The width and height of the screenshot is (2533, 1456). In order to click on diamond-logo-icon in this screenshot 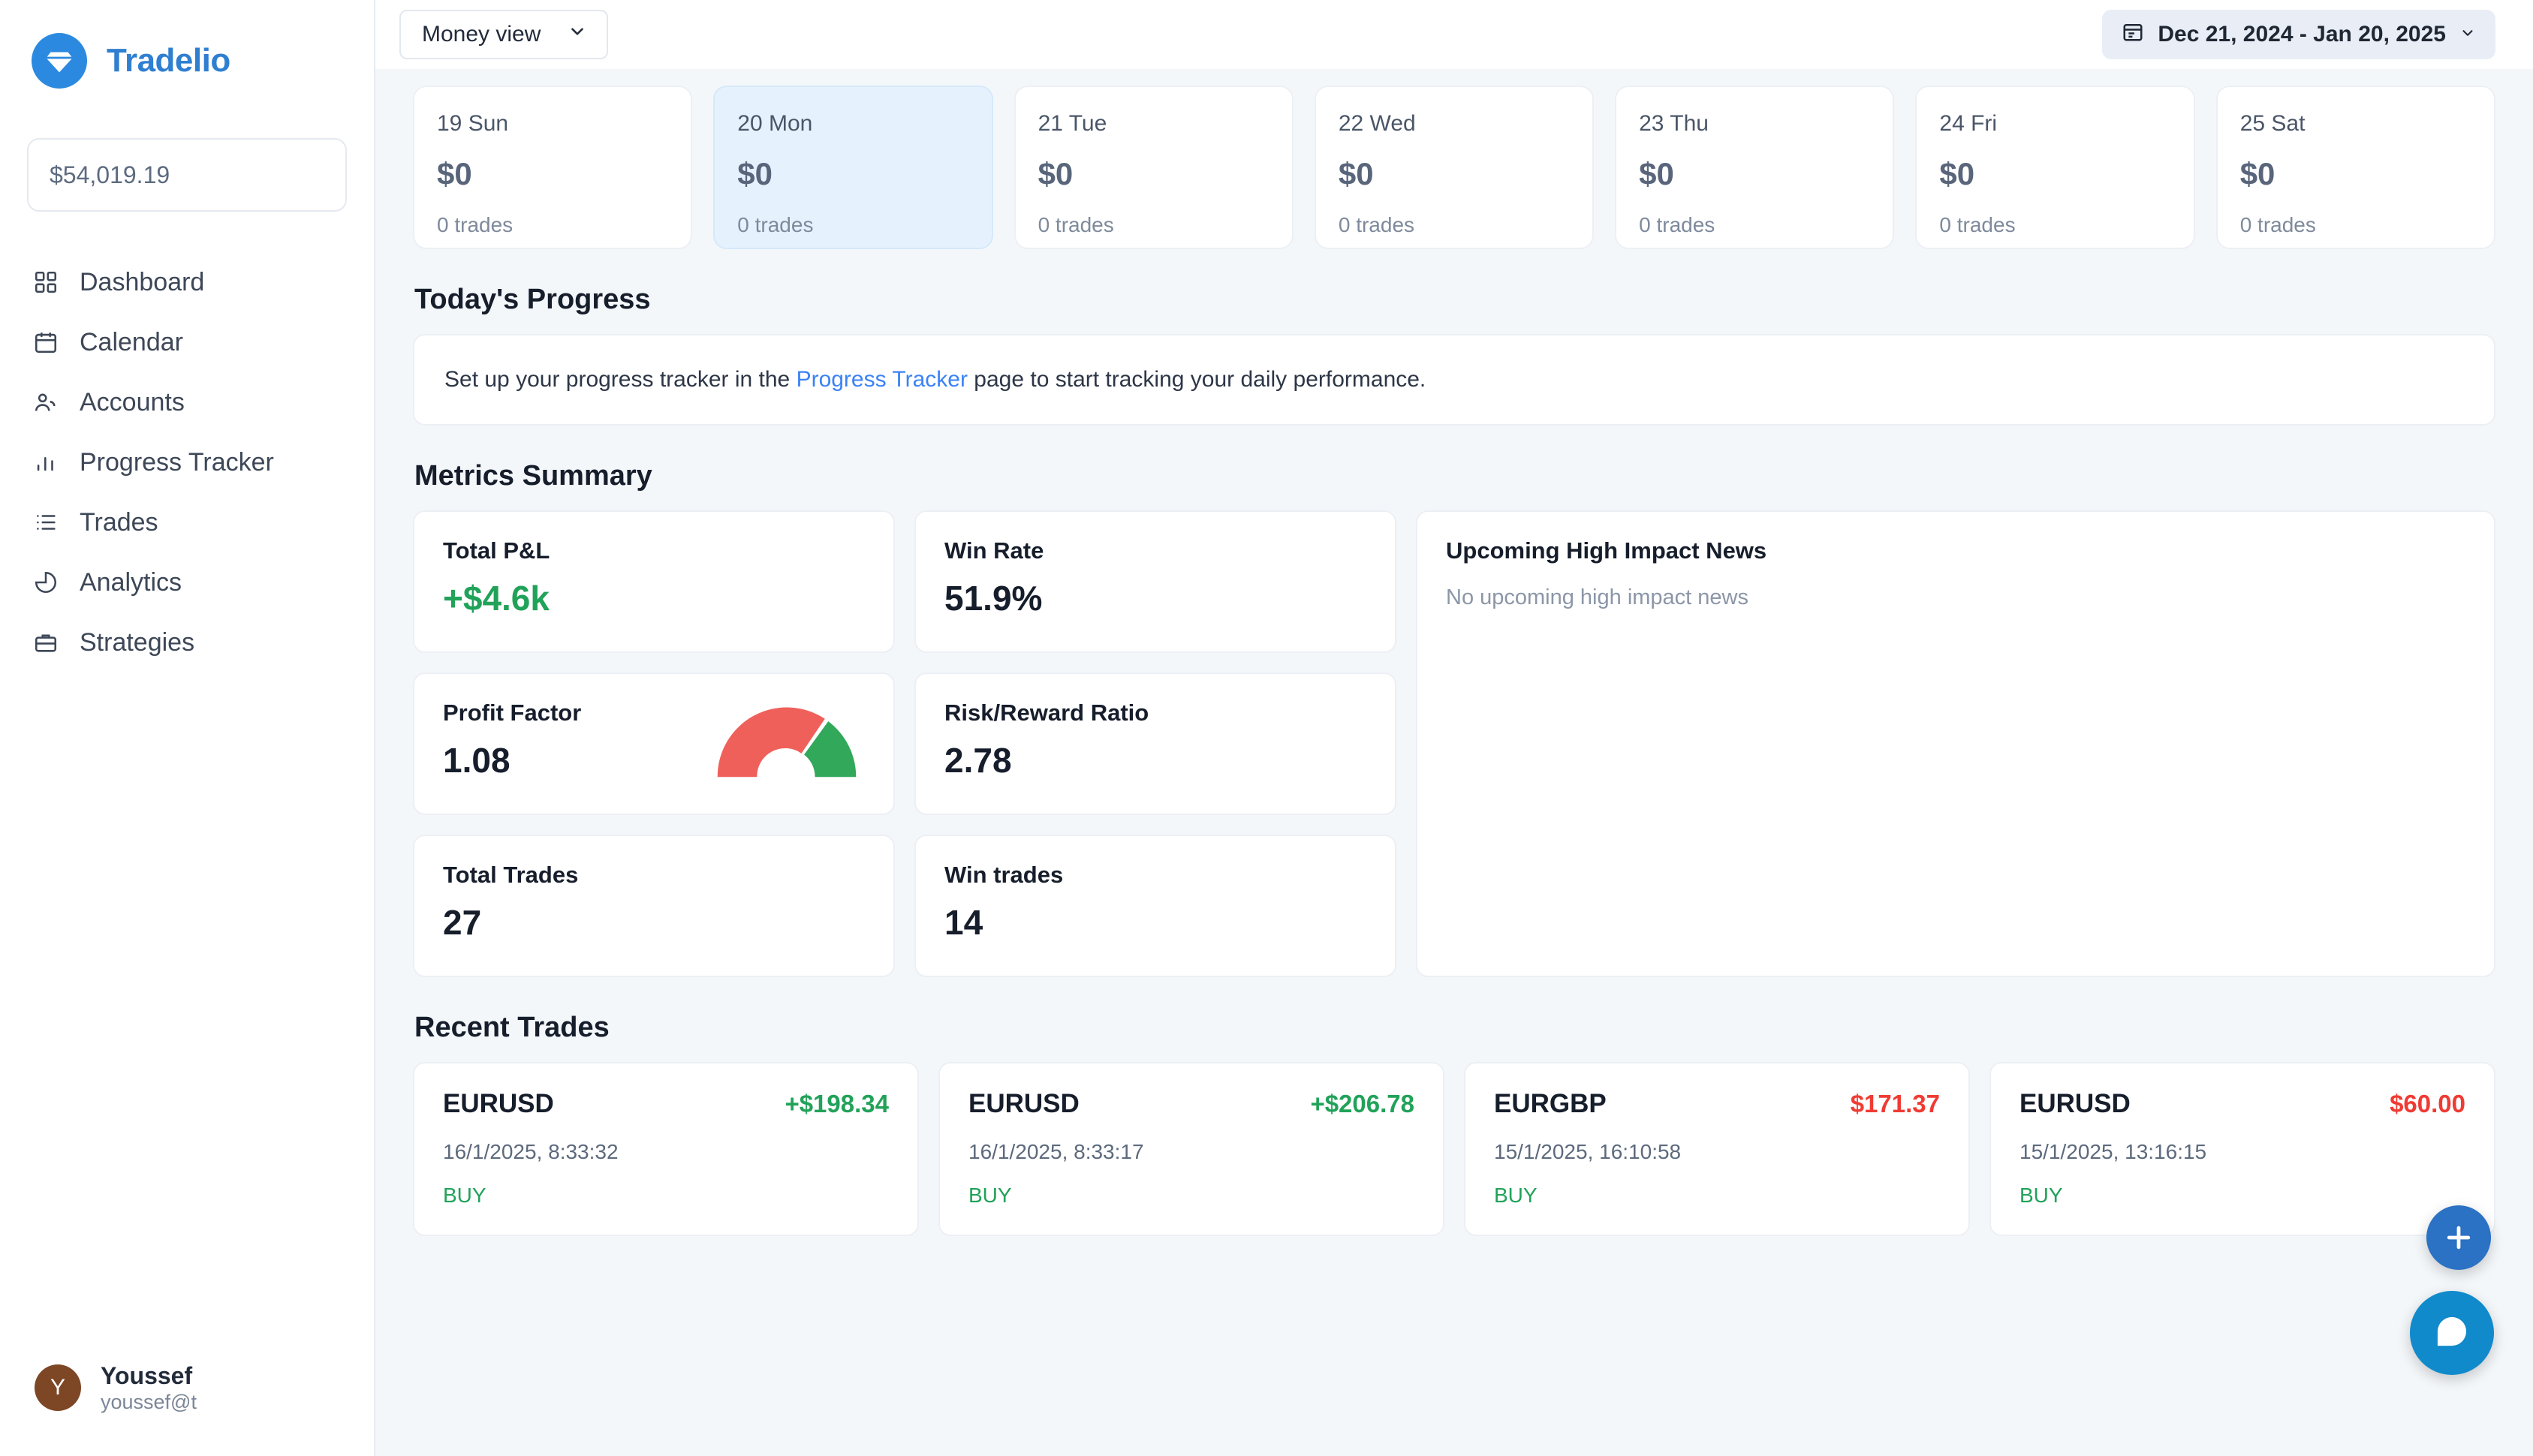, I will do `click(60, 61)`.